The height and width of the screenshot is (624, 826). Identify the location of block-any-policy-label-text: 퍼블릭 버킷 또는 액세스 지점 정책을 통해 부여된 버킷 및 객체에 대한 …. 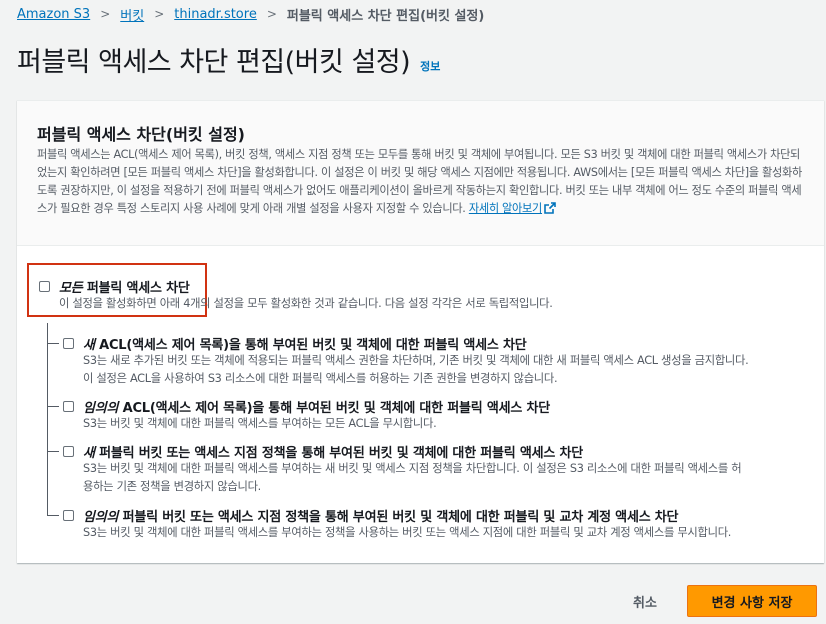
(398, 517).